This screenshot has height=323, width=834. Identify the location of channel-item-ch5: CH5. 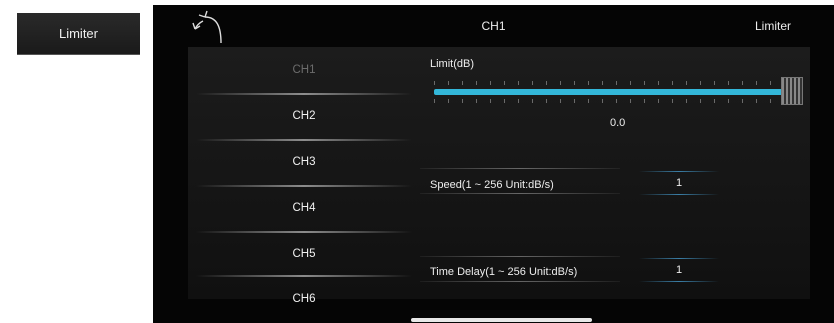
(304, 253).